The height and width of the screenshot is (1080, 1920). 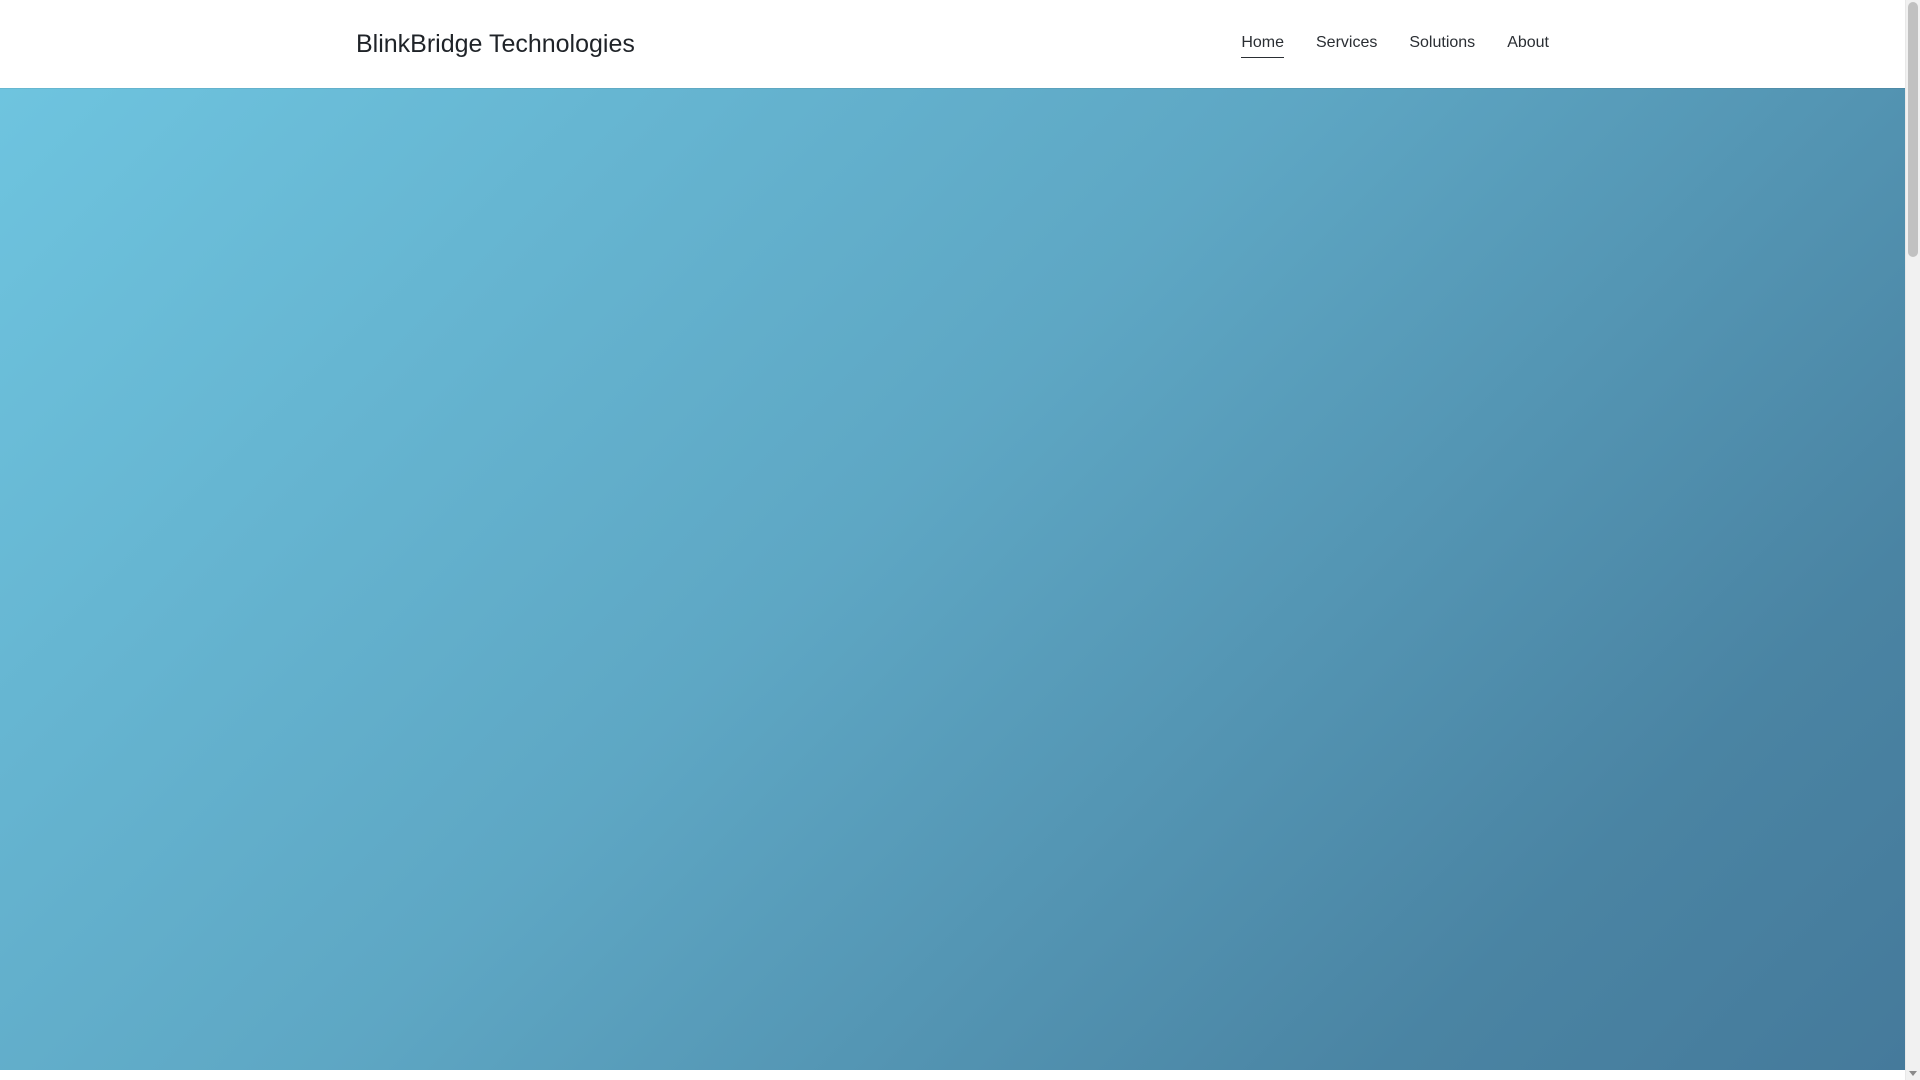 I want to click on vertical-scrollbar, so click(x=1912, y=540).